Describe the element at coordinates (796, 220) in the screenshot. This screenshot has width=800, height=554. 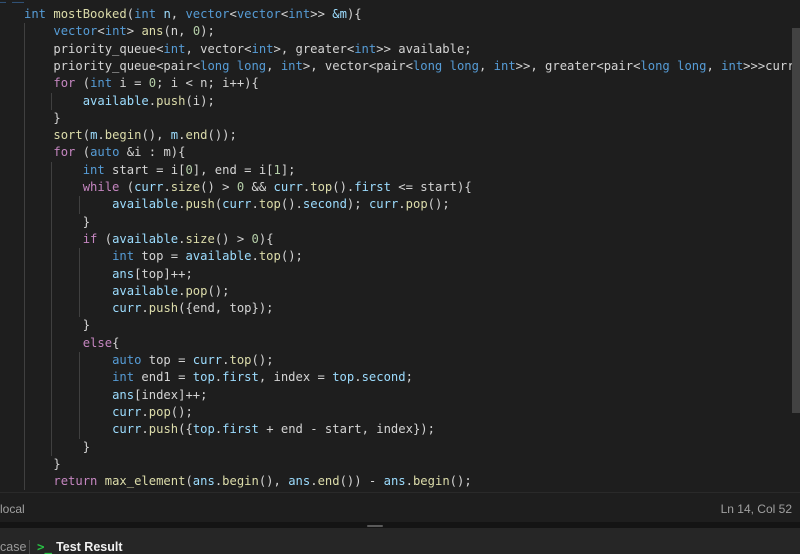
I see `vertical-scrollbar` at that location.